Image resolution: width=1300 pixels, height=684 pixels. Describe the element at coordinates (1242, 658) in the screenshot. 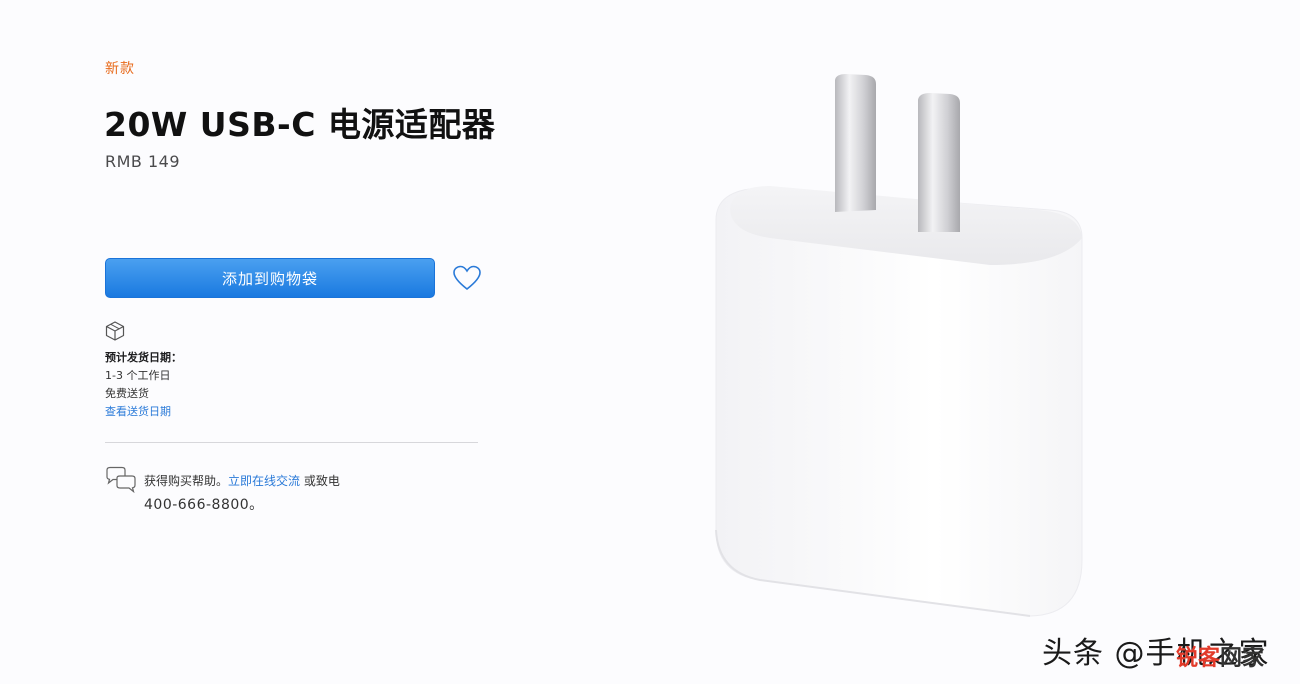

I see `watermark-site-dark: 网家` at that location.